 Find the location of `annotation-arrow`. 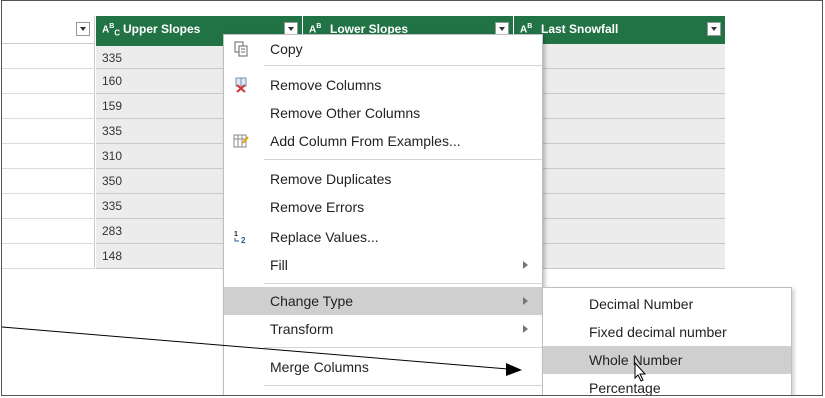

annotation-arrow is located at coordinates (324, 354).